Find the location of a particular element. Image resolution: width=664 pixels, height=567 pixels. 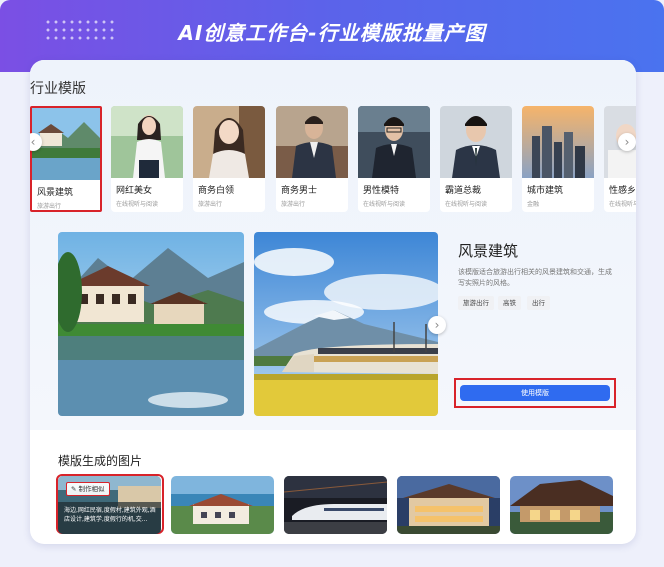

templates-section-title: 行业模版 is located at coordinates (58, 89).